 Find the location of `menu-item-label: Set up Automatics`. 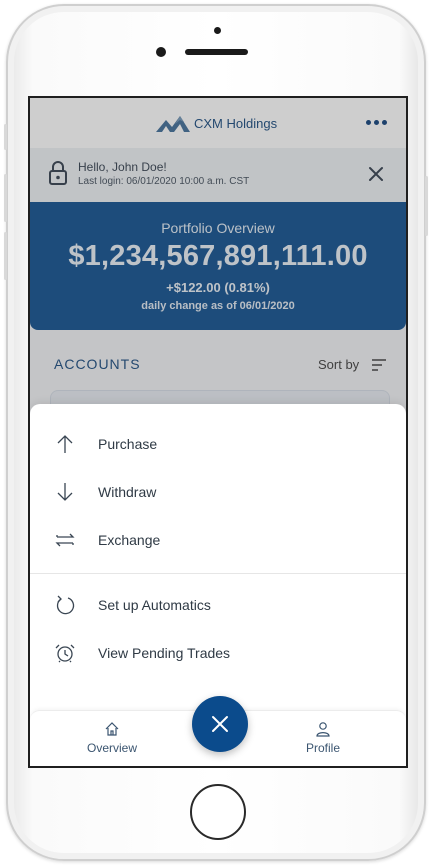

menu-item-label: Set up Automatics is located at coordinates (154, 605).